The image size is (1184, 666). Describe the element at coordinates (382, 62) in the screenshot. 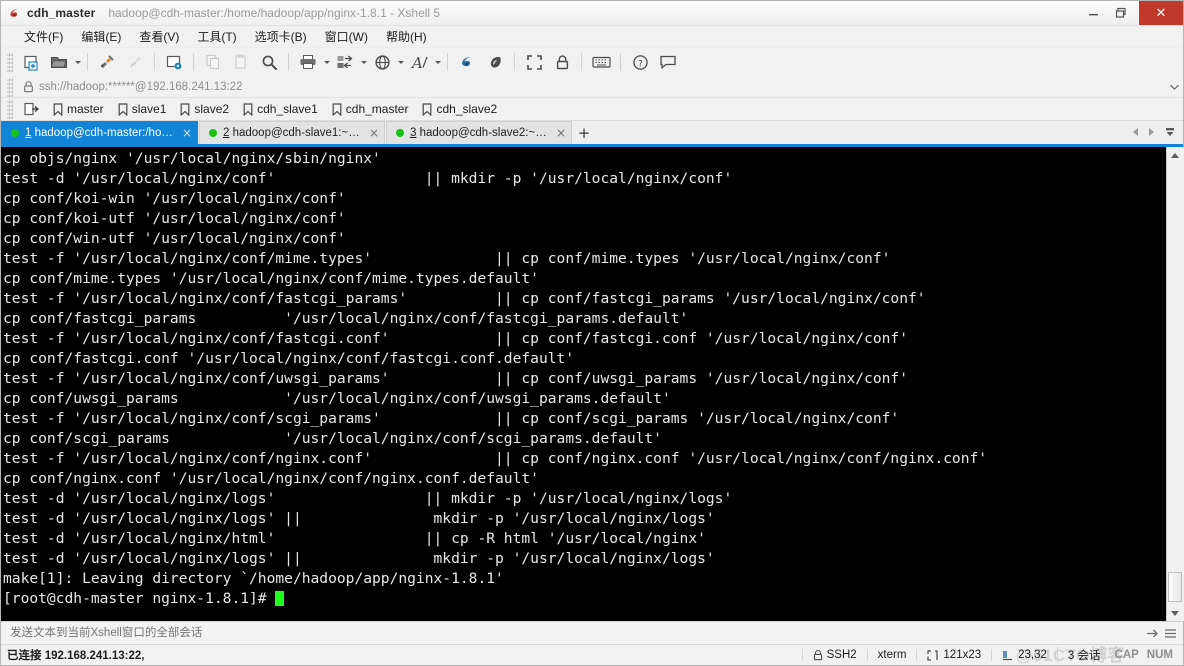

I see `globe-icon` at that location.